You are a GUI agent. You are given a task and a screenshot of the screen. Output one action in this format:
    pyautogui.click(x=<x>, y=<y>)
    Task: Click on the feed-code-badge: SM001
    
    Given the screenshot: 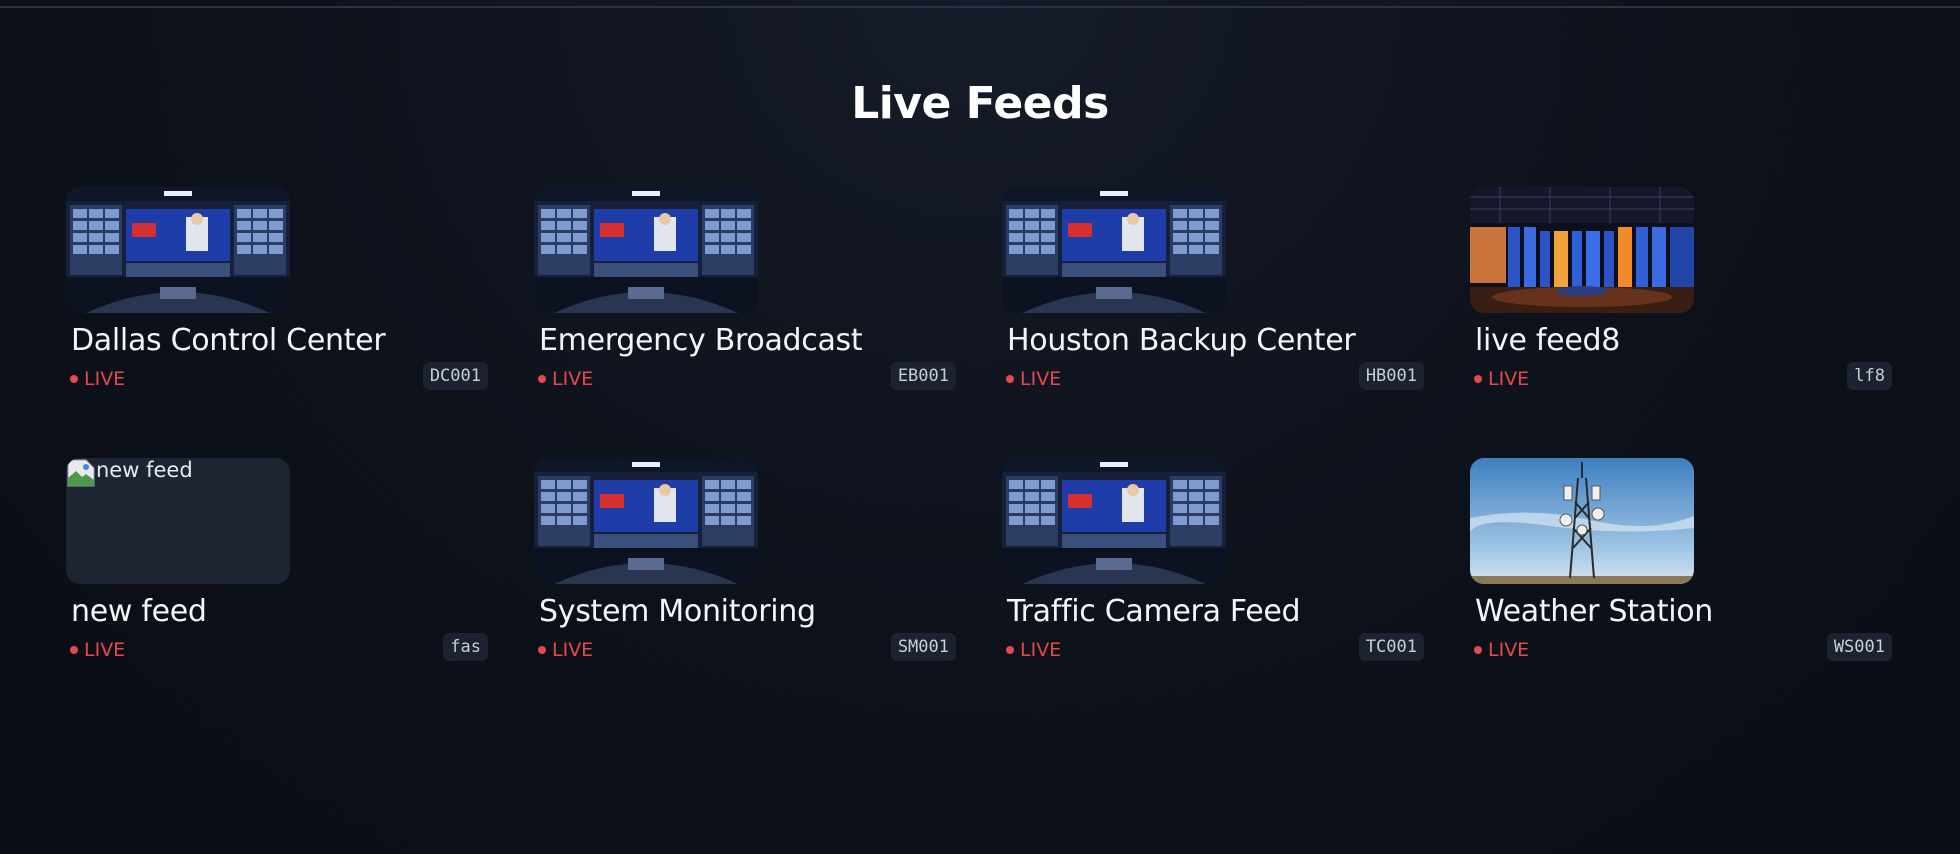 What is the action you would take?
    pyautogui.click(x=923, y=647)
    